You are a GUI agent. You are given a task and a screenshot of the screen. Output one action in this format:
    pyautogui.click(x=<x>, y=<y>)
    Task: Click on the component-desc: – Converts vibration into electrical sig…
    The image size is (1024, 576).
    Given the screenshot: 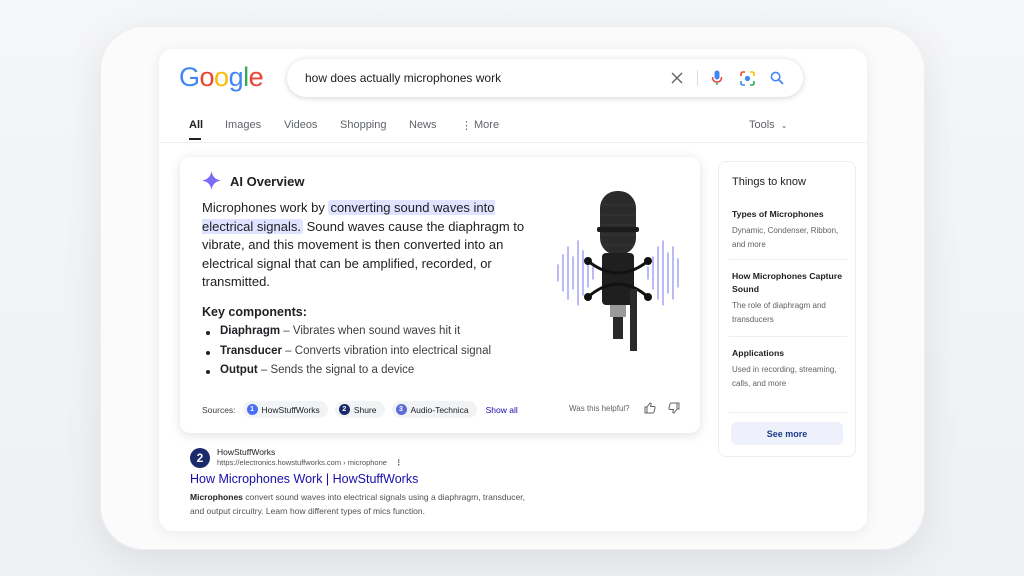 What is the action you would take?
    pyautogui.click(x=387, y=350)
    